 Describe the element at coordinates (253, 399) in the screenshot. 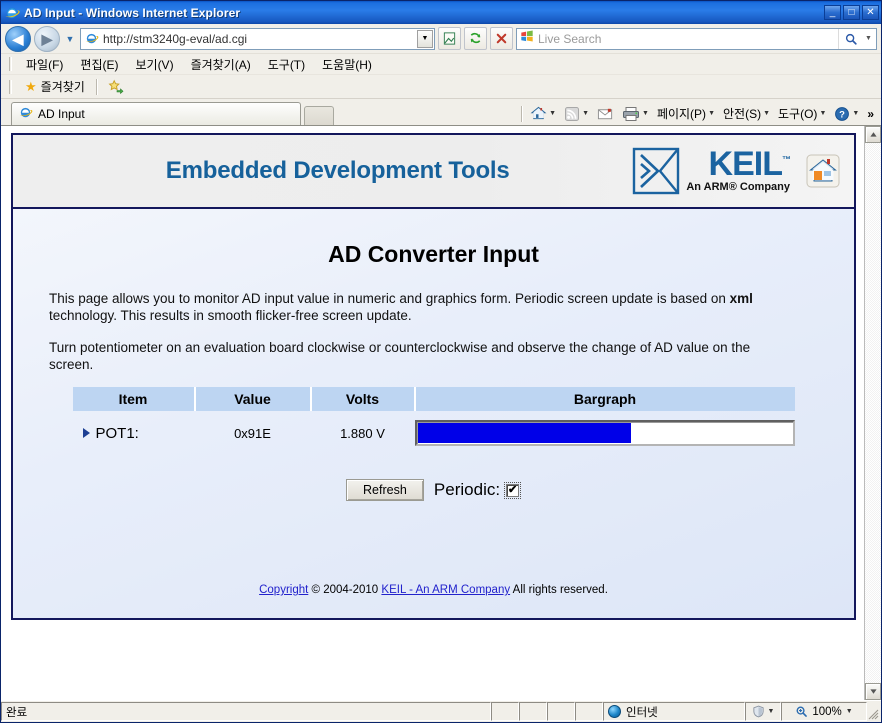

I see `column-header-value: Value` at that location.